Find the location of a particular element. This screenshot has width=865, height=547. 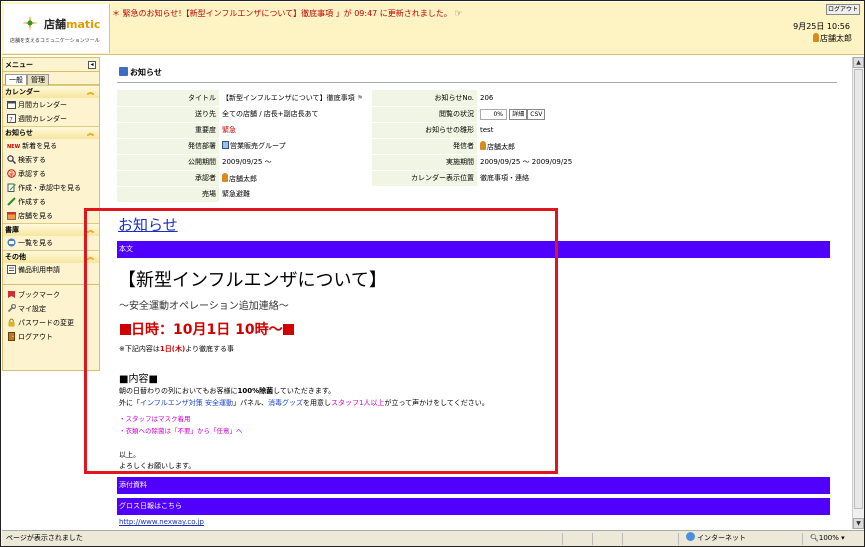

status-text: ページが表示されました is located at coordinates (44, 538).